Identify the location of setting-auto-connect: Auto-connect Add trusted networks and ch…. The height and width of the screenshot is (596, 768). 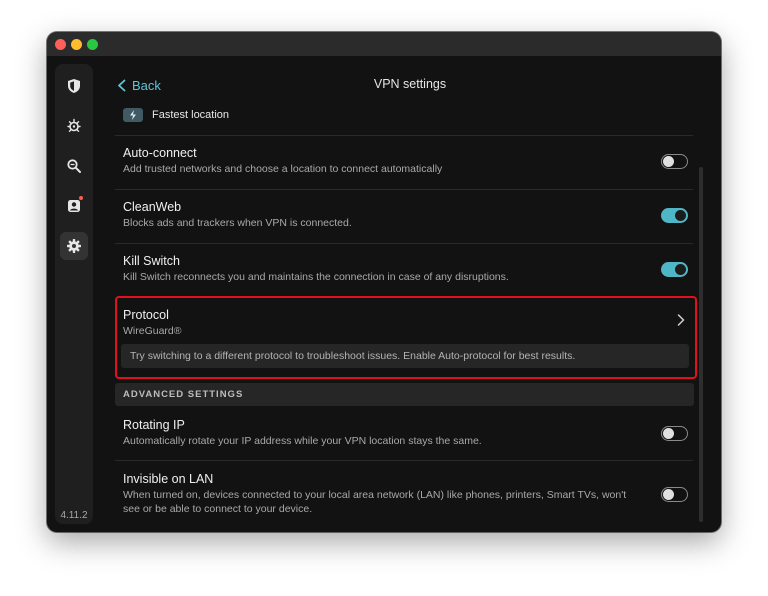
(393, 160).